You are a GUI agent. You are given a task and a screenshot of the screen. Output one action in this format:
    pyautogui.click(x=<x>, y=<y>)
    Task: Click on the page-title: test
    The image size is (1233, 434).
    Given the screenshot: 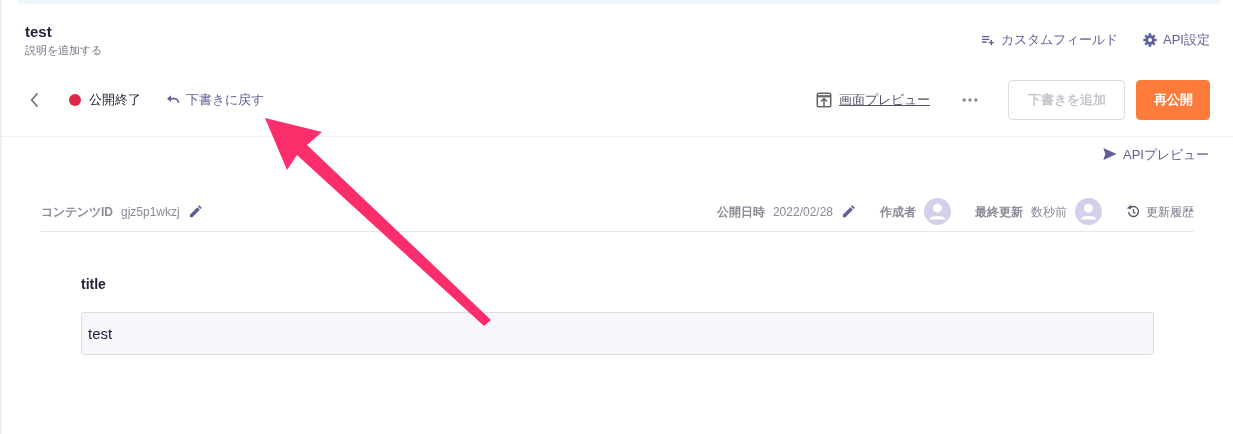 What is the action you would take?
    pyautogui.click(x=39, y=32)
    